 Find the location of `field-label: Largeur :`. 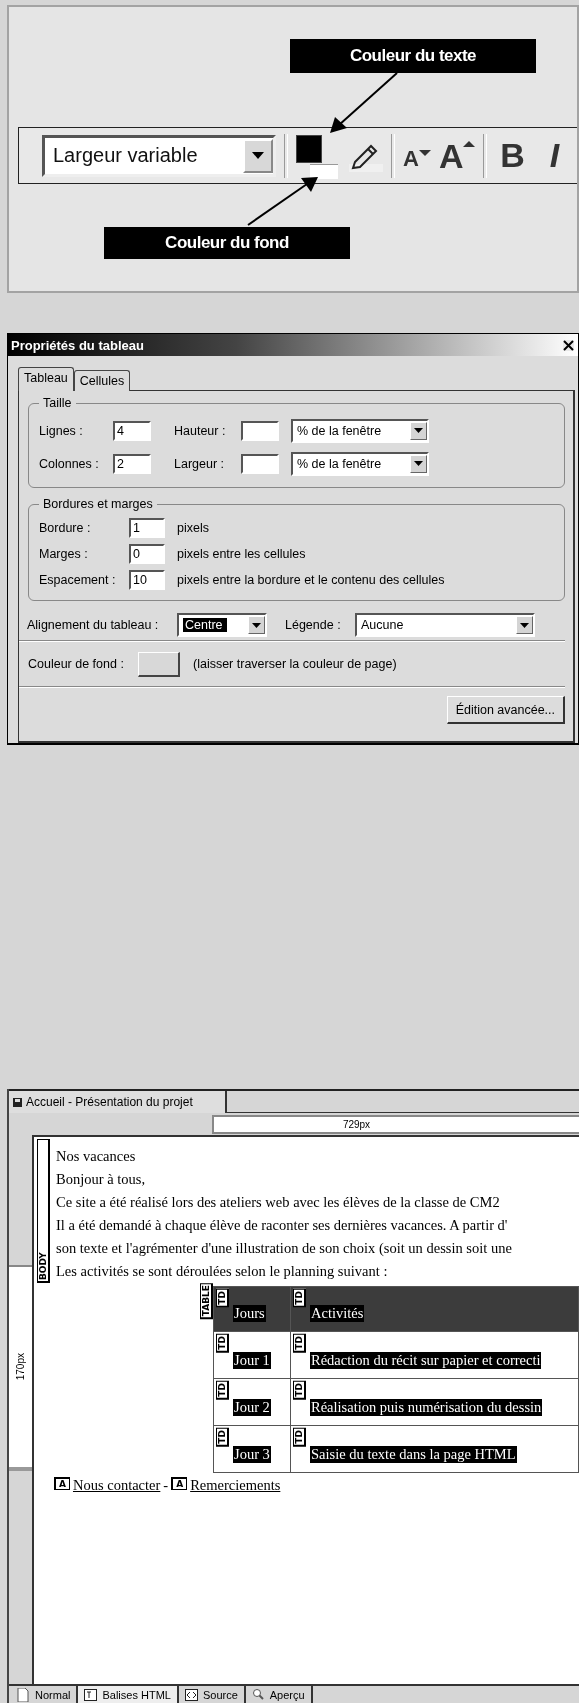

field-label: Largeur : is located at coordinates (199, 463).